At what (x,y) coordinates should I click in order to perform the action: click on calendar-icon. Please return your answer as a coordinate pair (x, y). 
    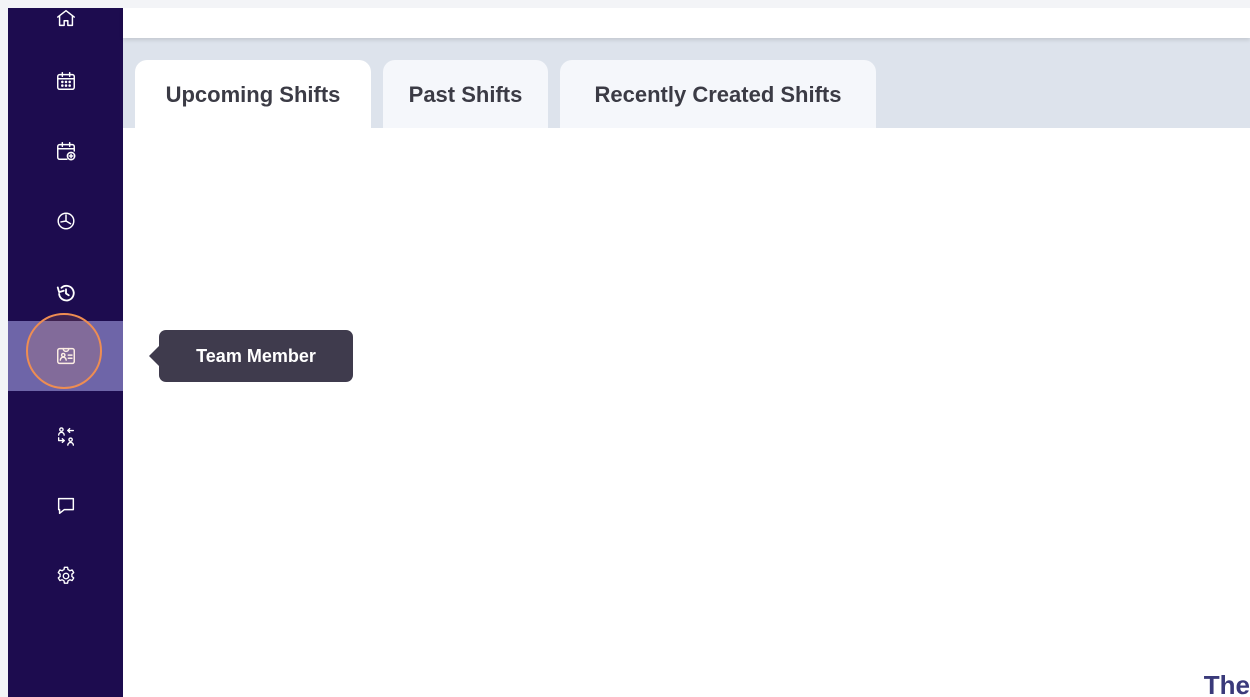
    Looking at the image, I should click on (65, 81).